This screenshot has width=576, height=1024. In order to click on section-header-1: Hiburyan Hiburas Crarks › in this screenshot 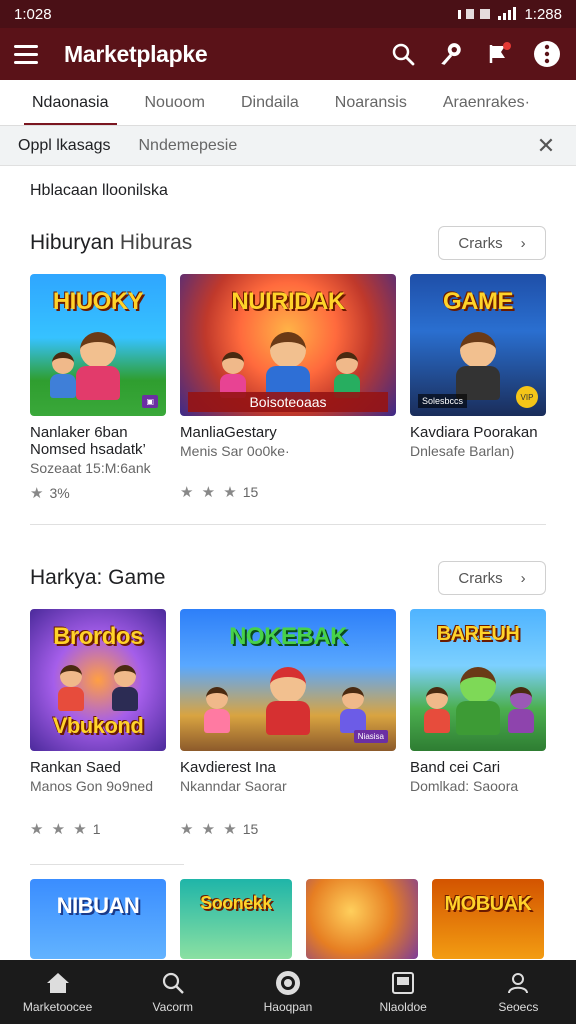, I will do `click(288, 243)`.